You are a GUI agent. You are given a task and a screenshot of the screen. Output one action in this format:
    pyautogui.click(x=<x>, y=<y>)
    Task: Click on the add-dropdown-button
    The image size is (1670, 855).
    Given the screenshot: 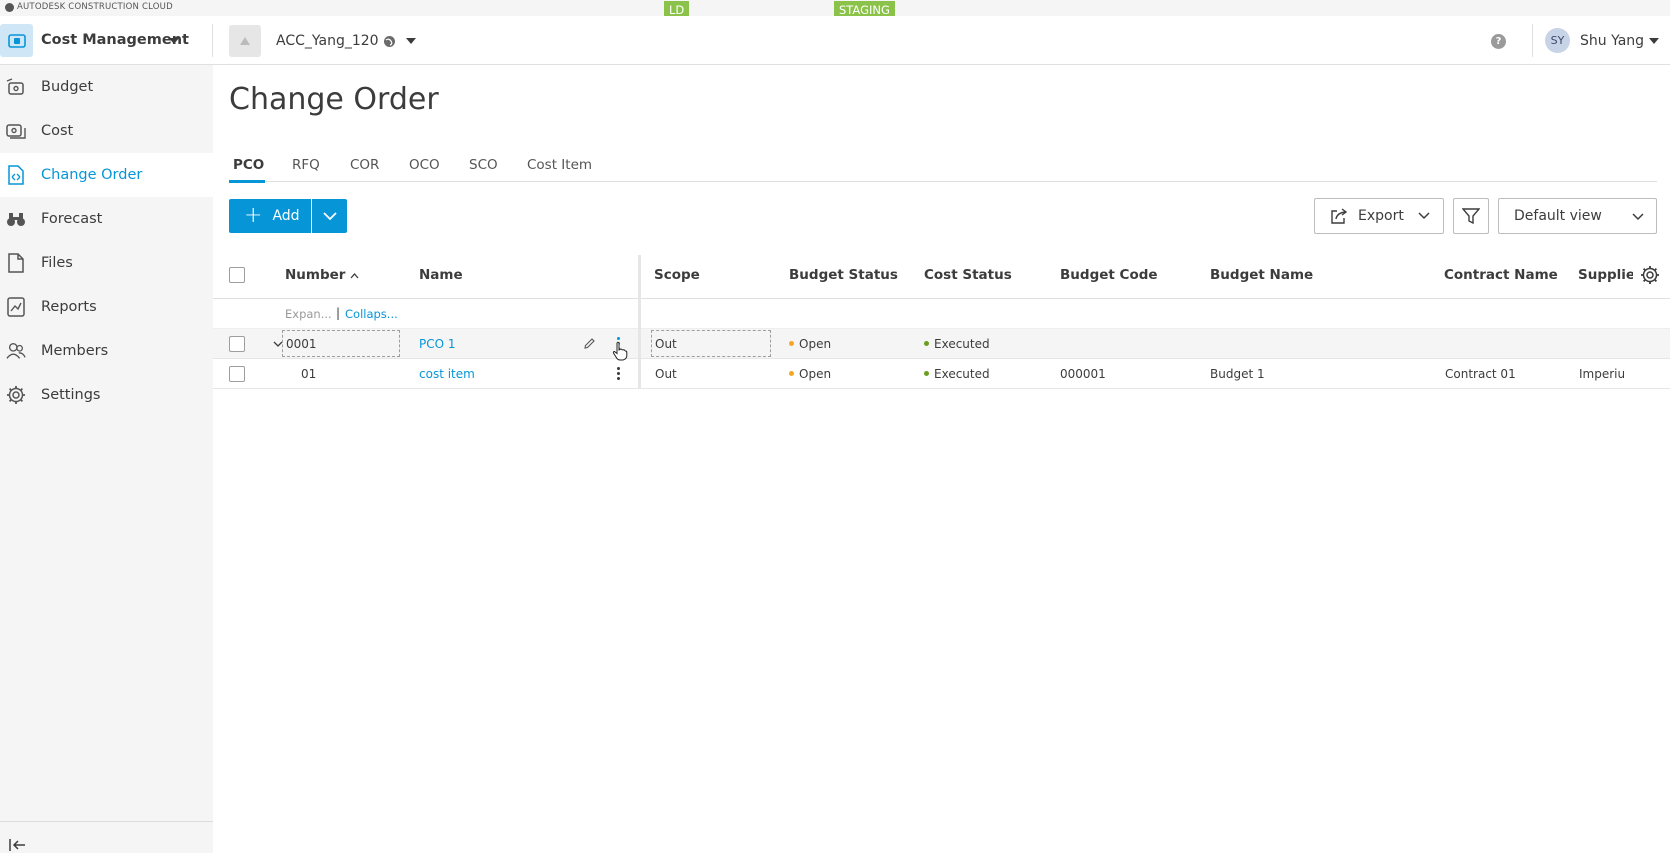 What is the action you would take?
    pyautogui.click(x=329, y=216)
    